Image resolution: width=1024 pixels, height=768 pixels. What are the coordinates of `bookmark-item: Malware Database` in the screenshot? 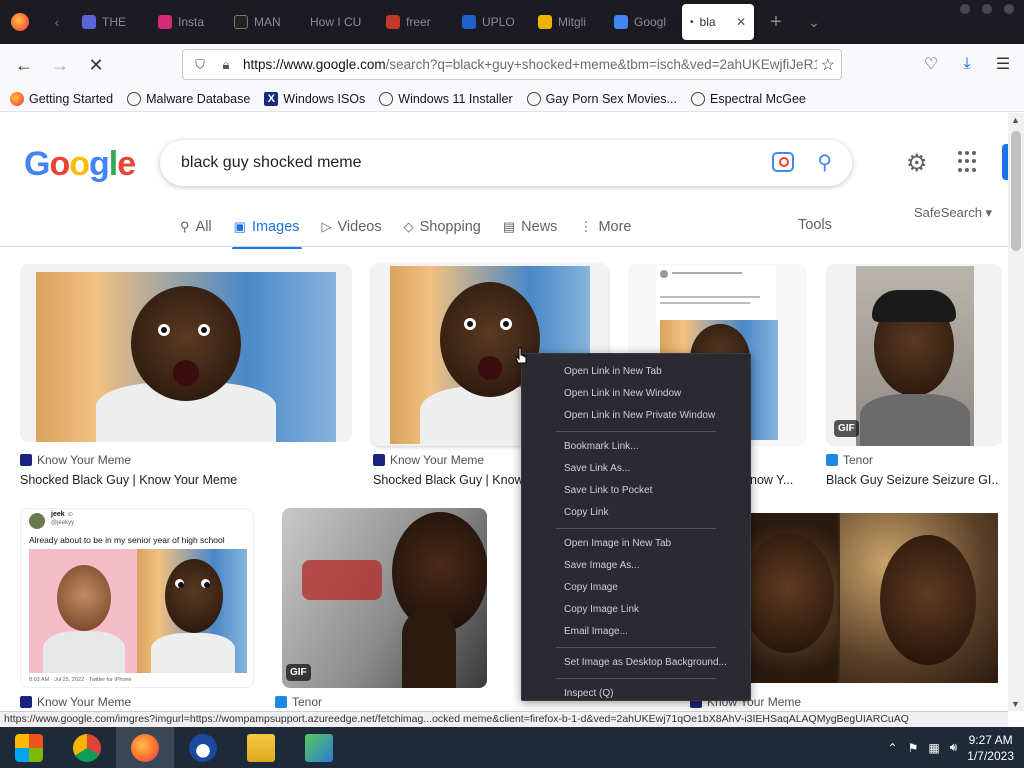 It's located at (188, 98).